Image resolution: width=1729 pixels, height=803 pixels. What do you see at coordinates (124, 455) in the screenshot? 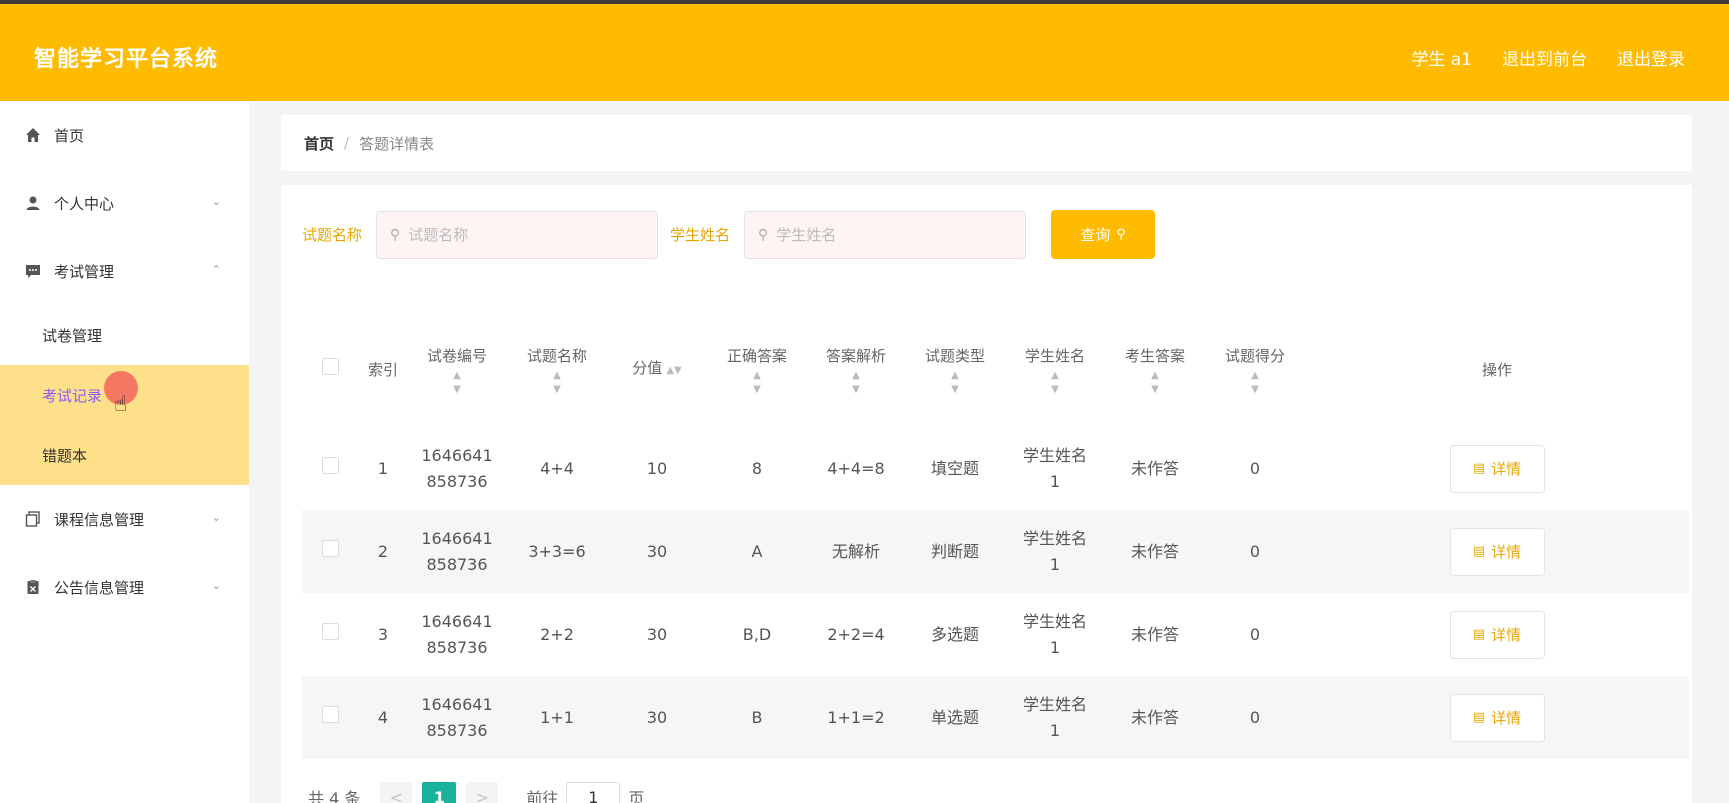
I see `sidebar-subitem-mistake-book: 错题本` at bounding box center [124, 455].